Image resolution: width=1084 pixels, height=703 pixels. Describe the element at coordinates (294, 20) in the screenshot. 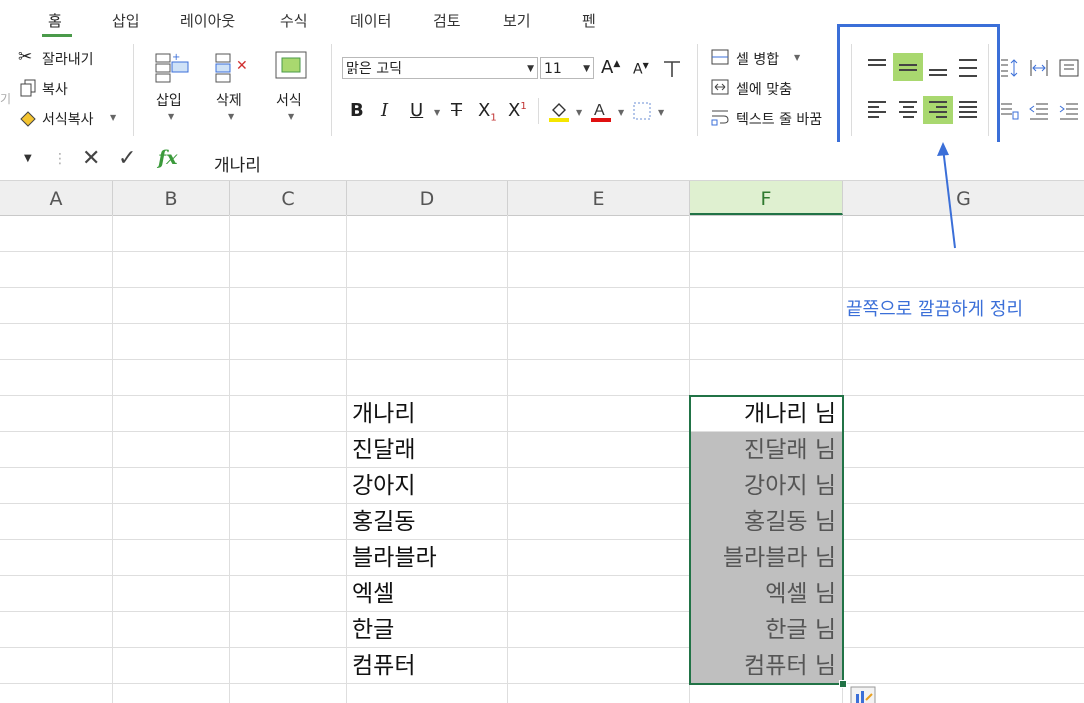

I see `tab-formulas: 수식` at that location.